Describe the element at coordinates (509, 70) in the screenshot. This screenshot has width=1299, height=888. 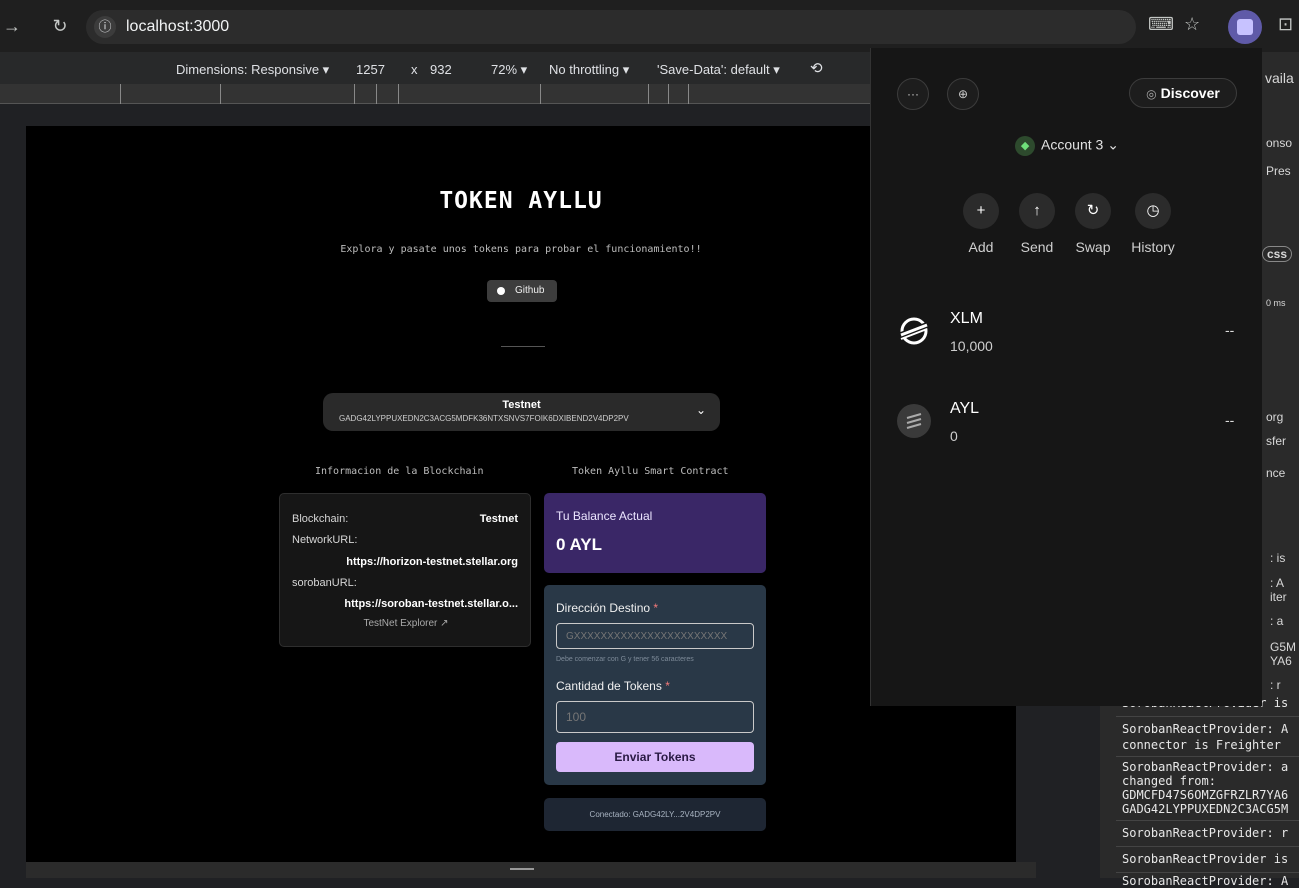
I see `zoom-dropdown: 72% ▾` at that location.